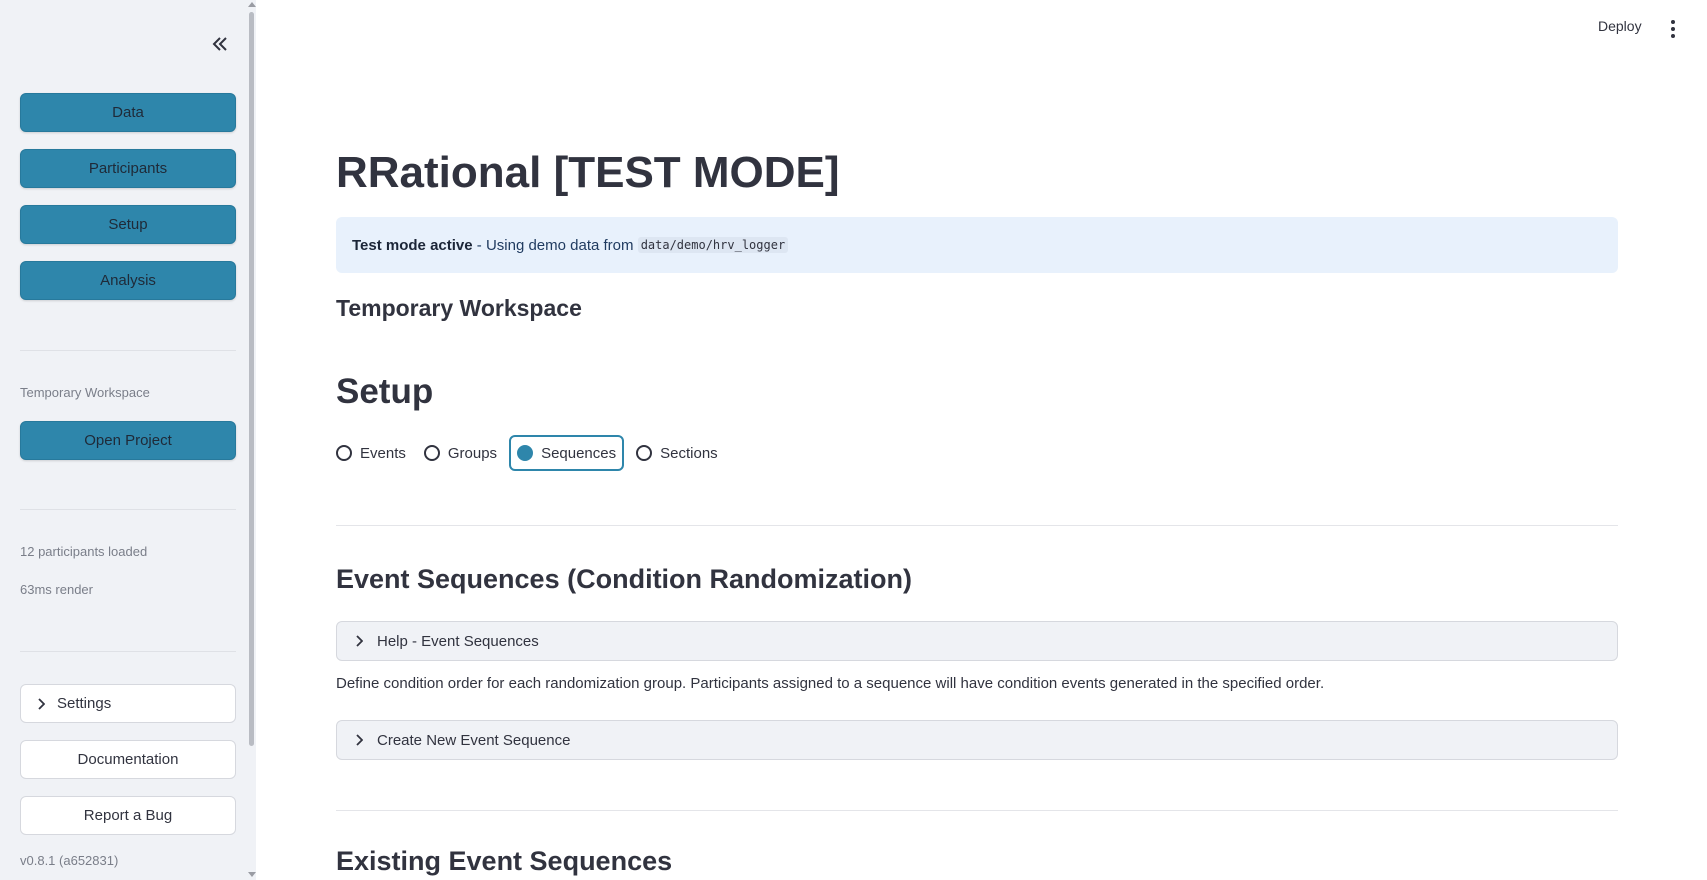  What do you see at coordinates (128, 759) in the screenshot?
I see `documentation-button: Documentation` at bounding box center [128, 759].